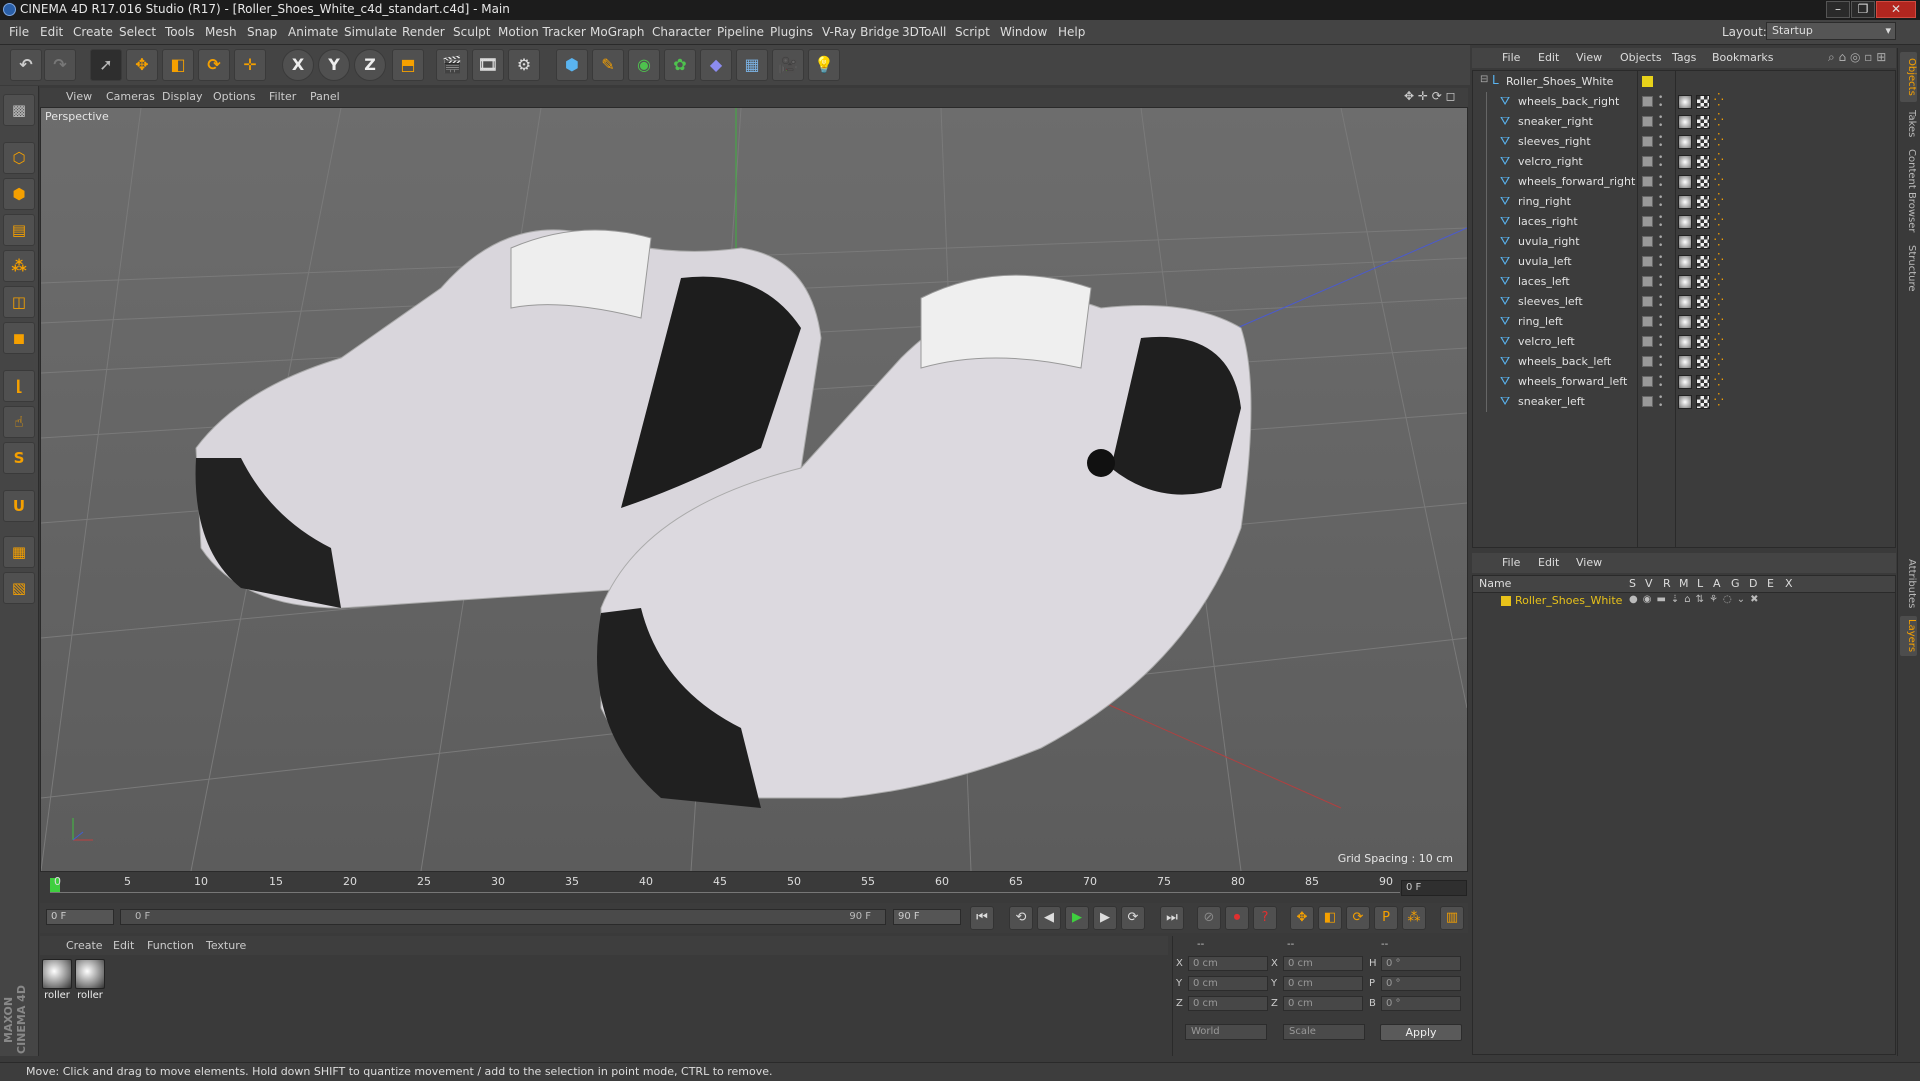  I want to click on layers-menu-view: View, so click(1589, 562).